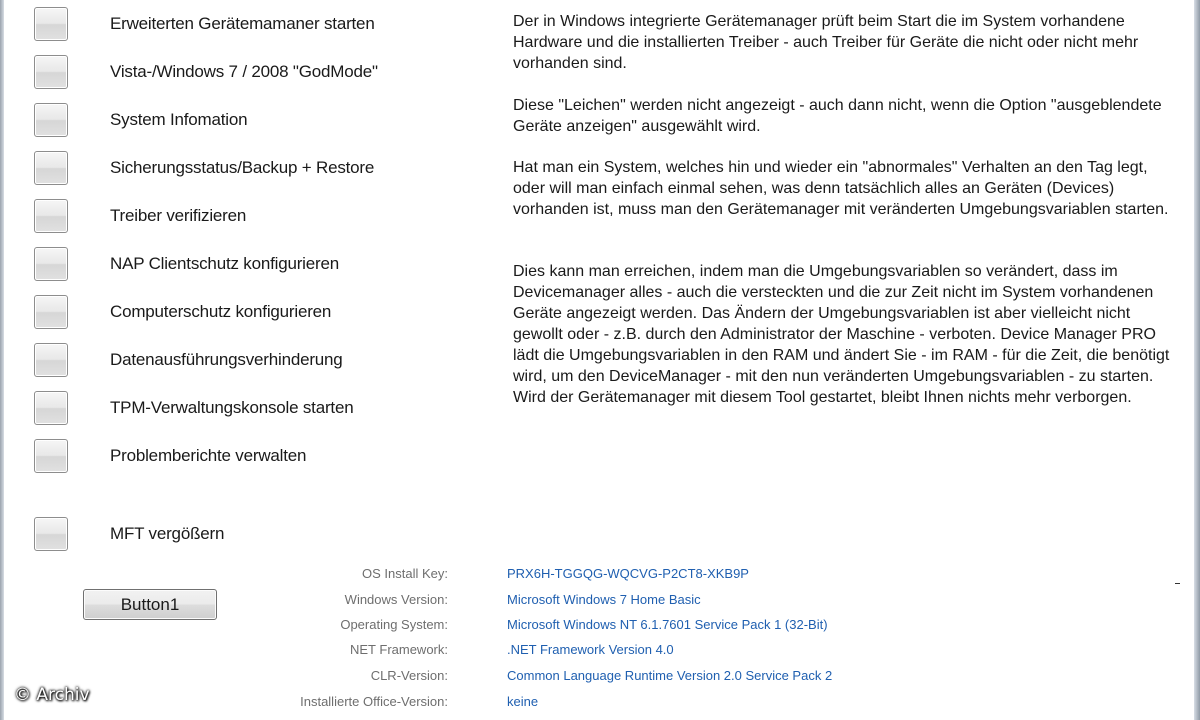 Image resolution: width=1200 pixels, height=720 pixels. I want to click on action-label: MFT vergößern, so click(167, 533).